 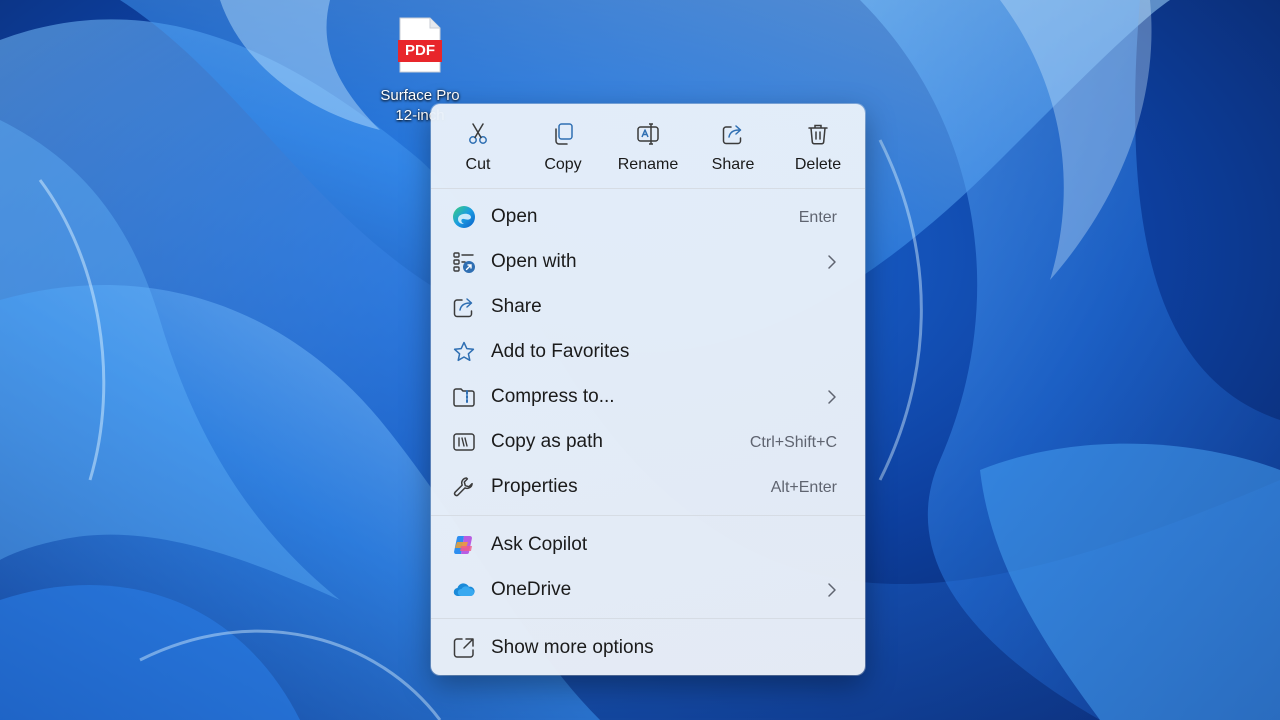 I want to click on pdf-file-icon: PDF, so click(x=420, y=45).